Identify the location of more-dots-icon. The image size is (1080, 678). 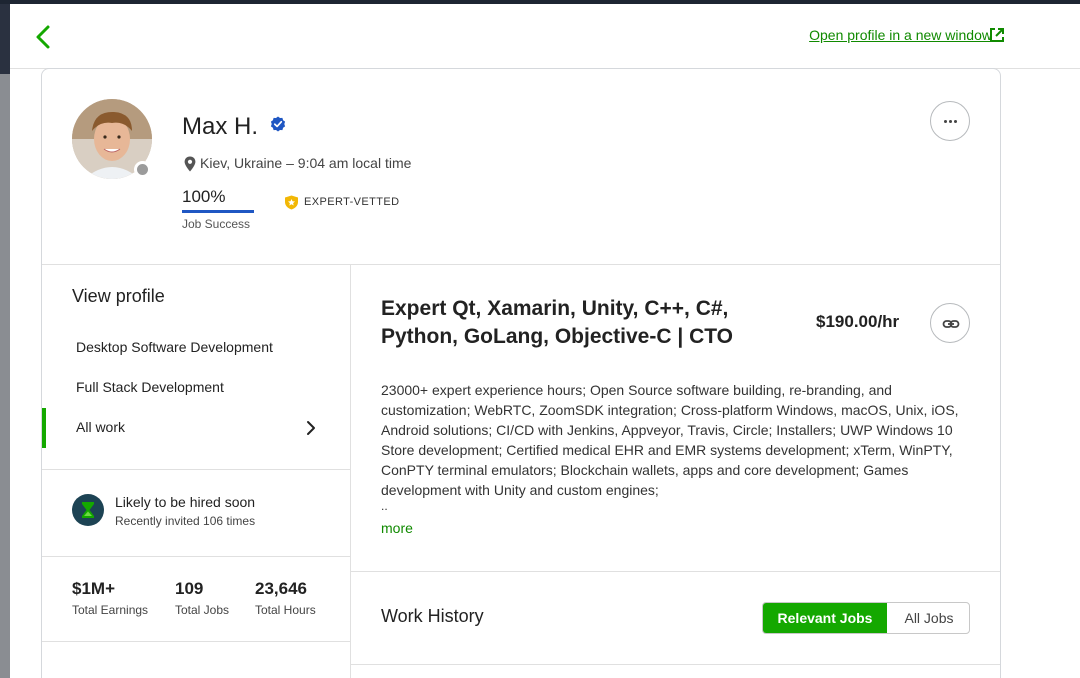
(945, 121).